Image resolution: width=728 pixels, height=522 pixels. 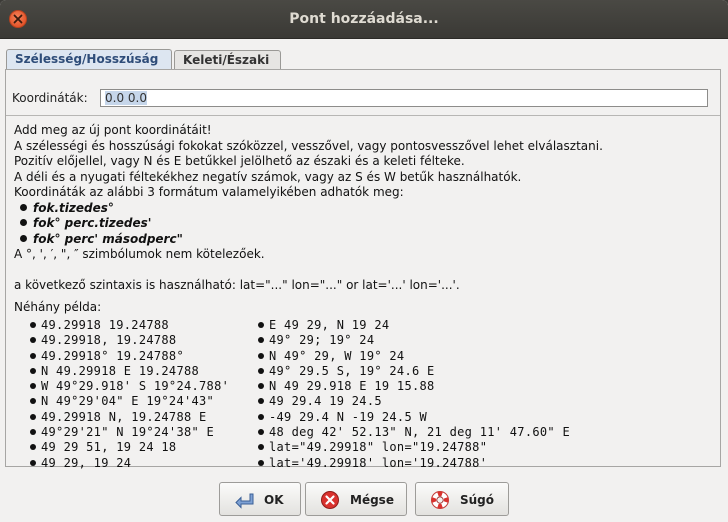 I want to click on help-label: Súgó, so click(x=477, y=500).